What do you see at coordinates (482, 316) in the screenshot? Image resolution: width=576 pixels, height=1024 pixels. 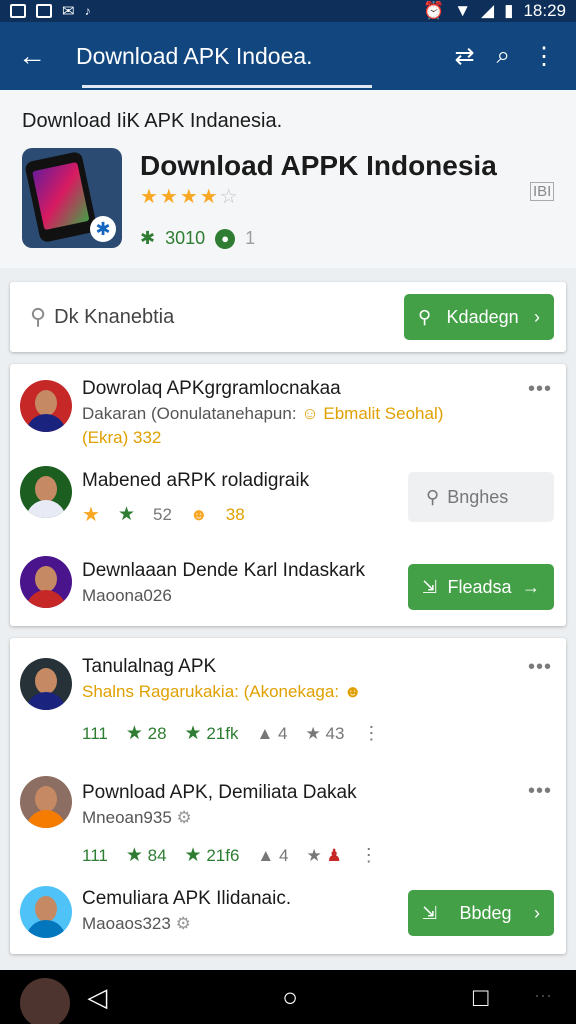 I see `search-button-label: Kdadegn` at bounding box center [482, 316].